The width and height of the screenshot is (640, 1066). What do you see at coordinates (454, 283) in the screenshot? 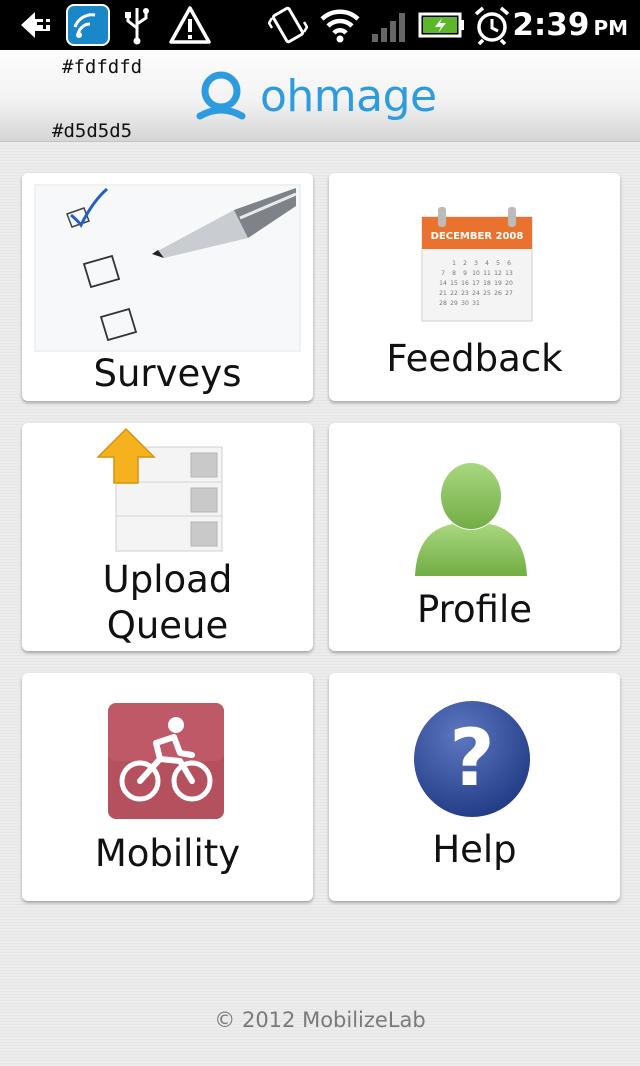
I see `svg-text: 15` at bounding box center [454, 283].